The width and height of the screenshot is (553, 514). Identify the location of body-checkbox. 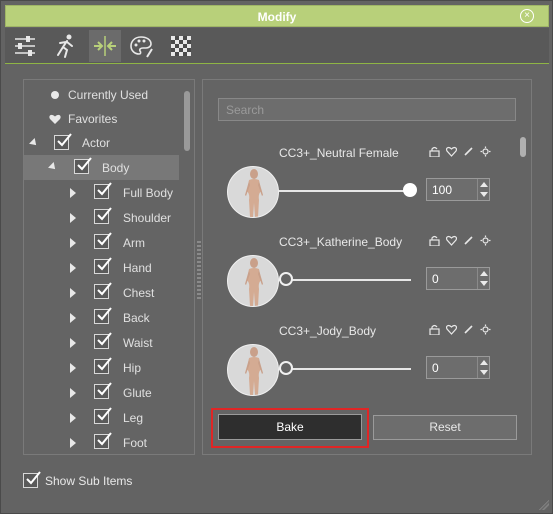
(83, 165).